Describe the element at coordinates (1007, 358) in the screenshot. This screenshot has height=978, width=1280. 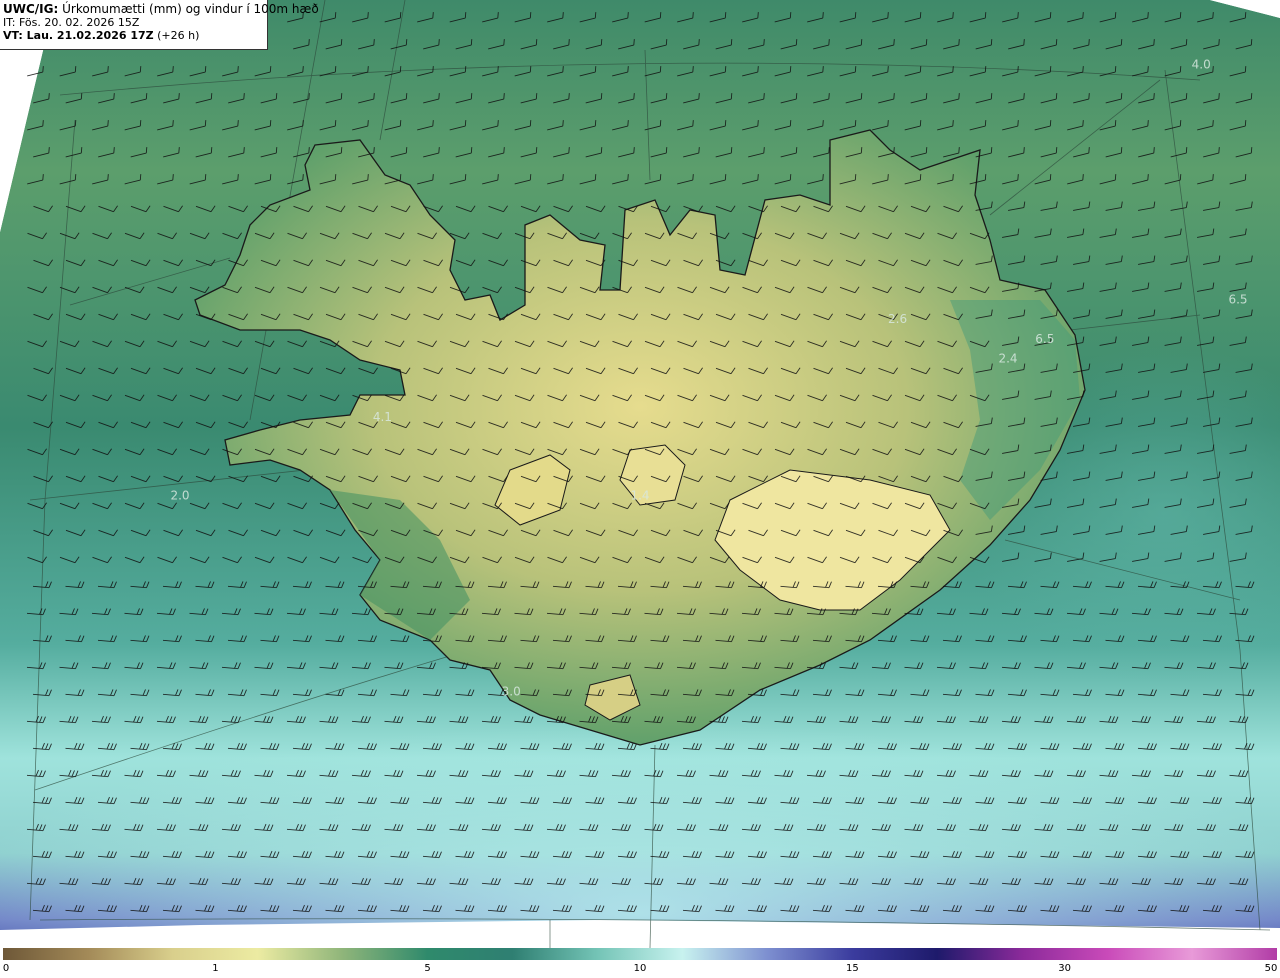
I see `value-label: 2.4` at that location.